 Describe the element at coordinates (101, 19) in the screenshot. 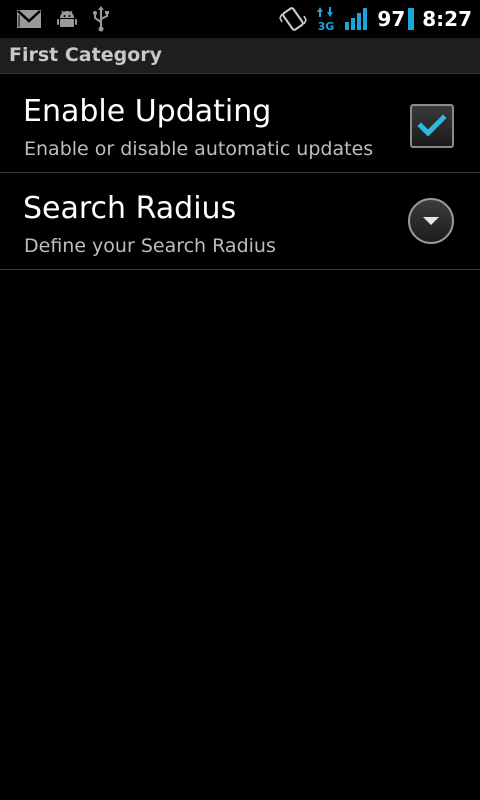

I see `usb-icon` at that location.